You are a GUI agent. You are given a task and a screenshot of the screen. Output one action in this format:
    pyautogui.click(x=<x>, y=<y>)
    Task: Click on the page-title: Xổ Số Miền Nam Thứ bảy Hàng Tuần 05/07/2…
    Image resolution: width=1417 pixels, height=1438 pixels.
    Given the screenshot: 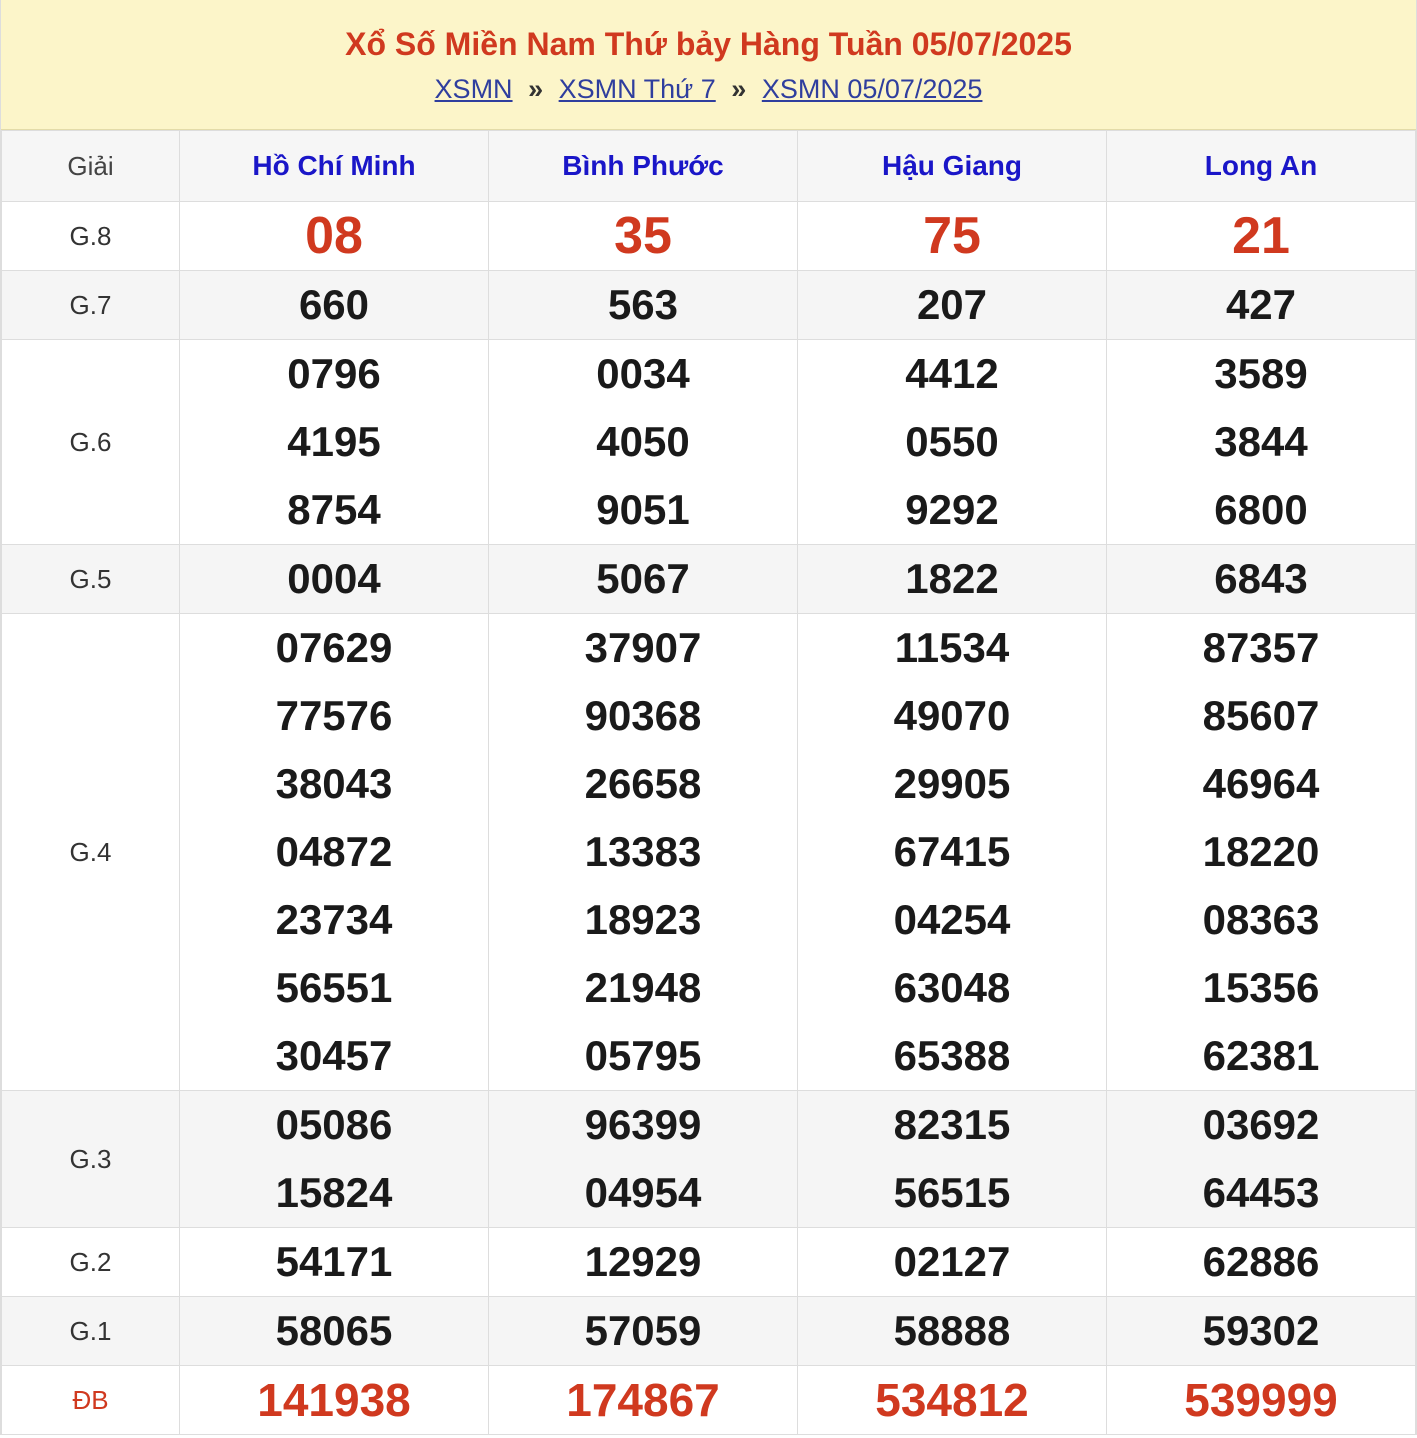 What is the action you would take?
    pyautogui.click(x=708, y=44)
    